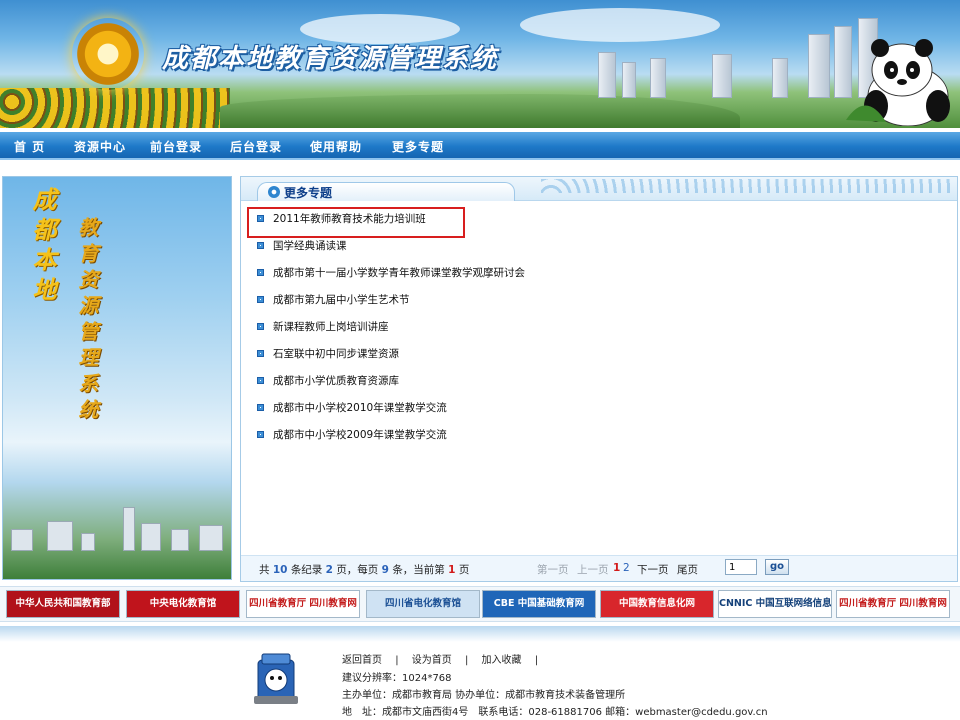  I want to click on nav-admin-login: 后台登录, so click(256, 146).